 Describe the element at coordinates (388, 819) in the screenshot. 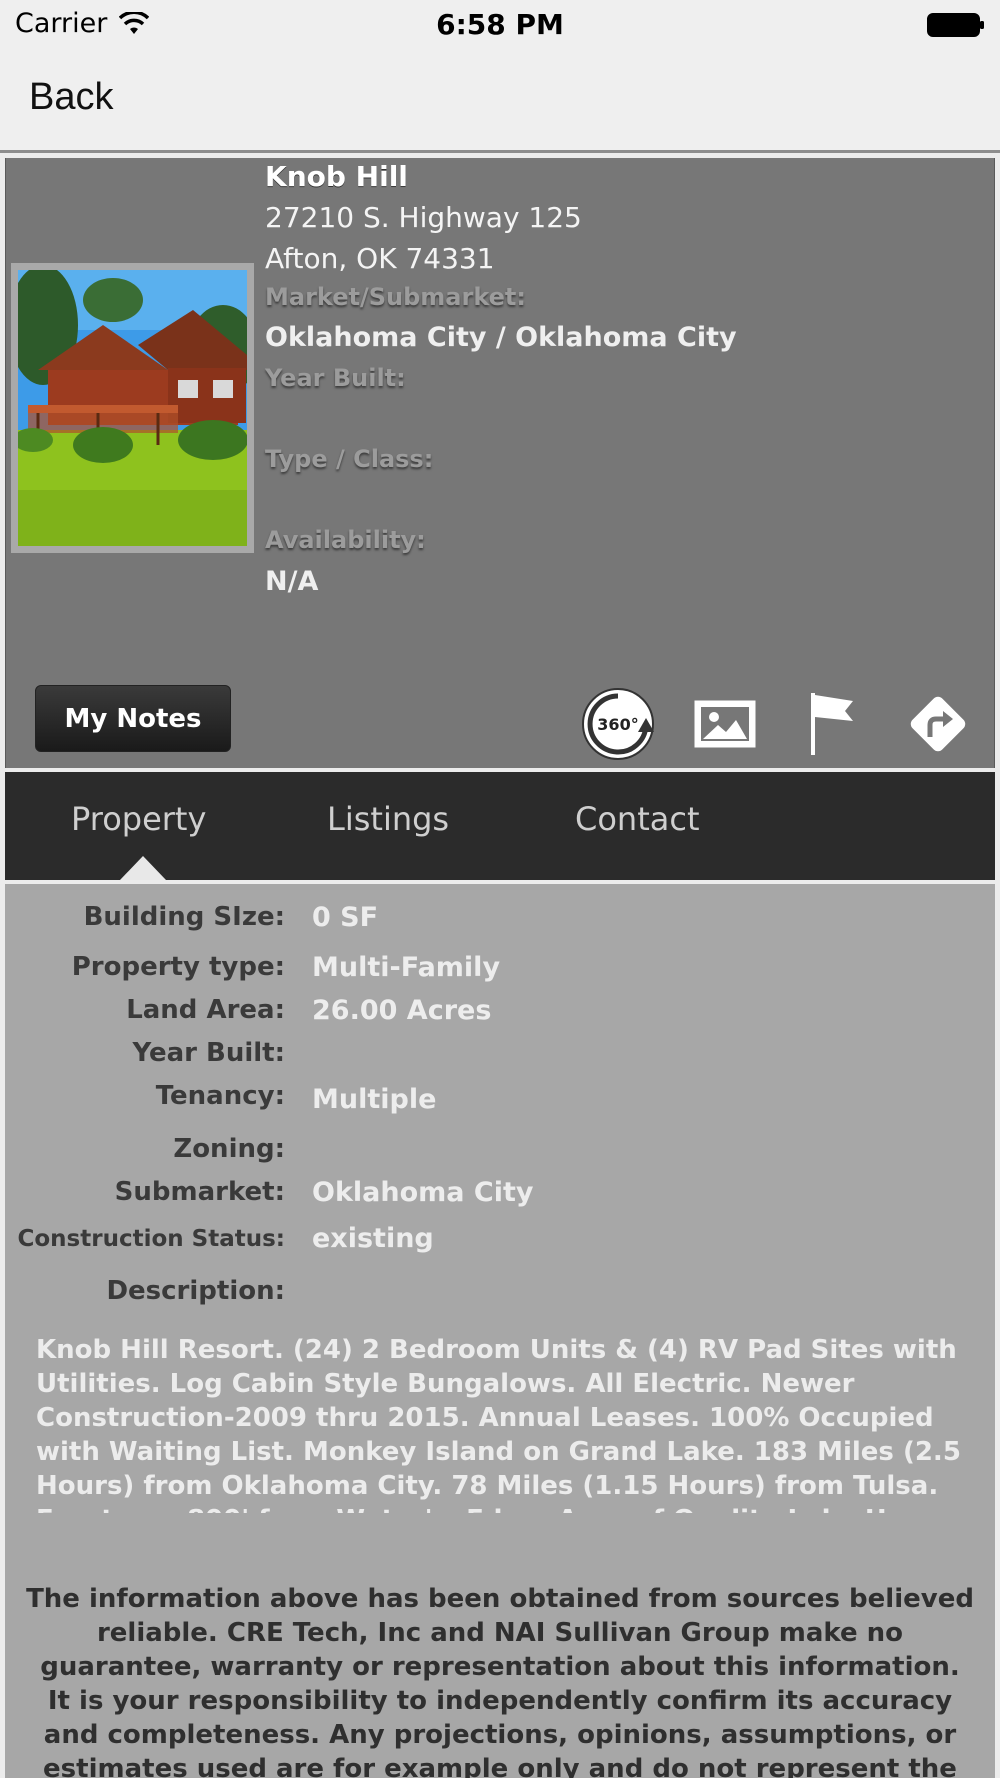

I see `tab-listings: Listings` at that location.